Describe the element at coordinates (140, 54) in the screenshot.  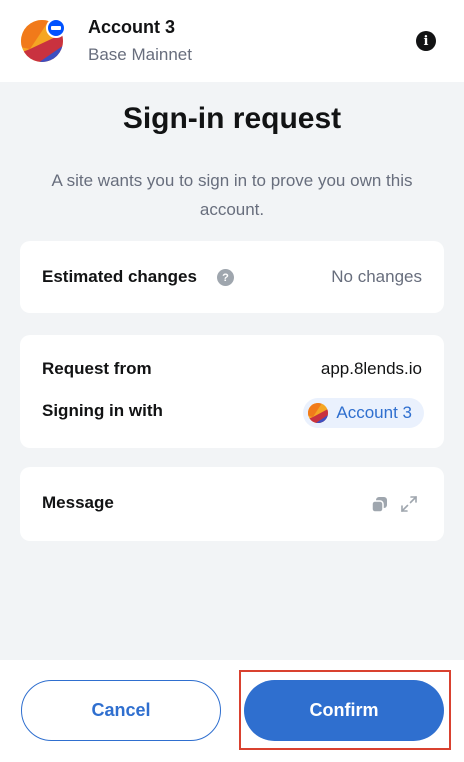
I see `network-name: Base Mainnet` at that location.